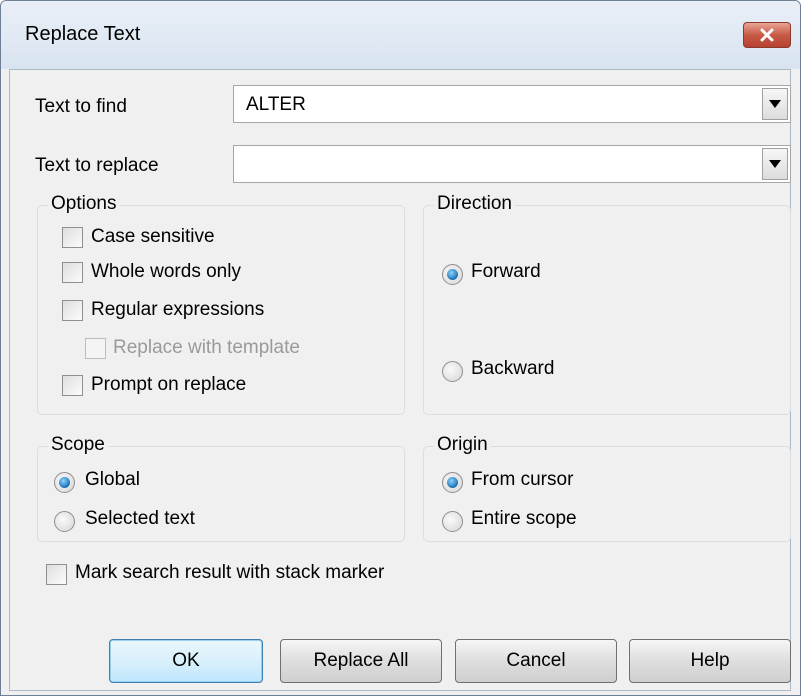 Image resolution: width=801 pixels, height=696 pixels. I want to click on direction-legend: Direction, so click(474, 204).